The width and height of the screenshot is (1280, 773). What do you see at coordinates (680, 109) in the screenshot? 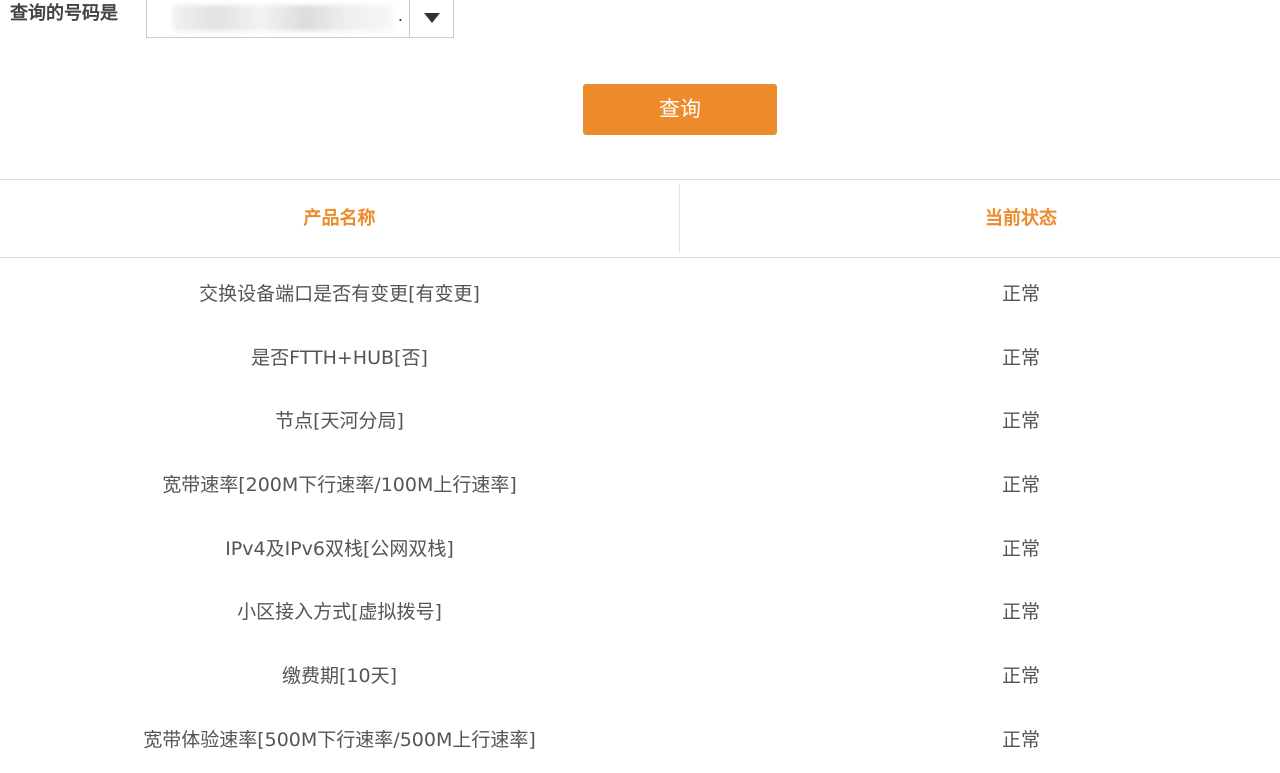
I see `query-button: 查询` at bounding box center [680, 109].